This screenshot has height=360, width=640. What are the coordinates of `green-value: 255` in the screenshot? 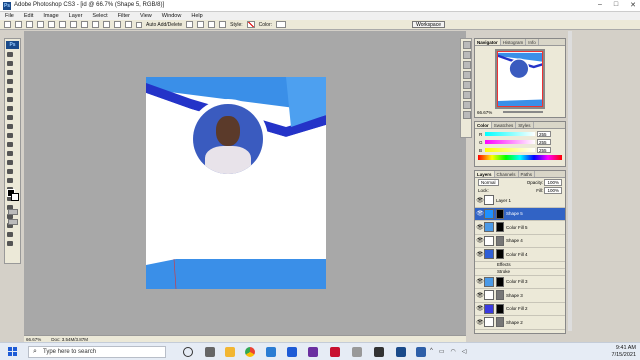 It's located at (544, 142).